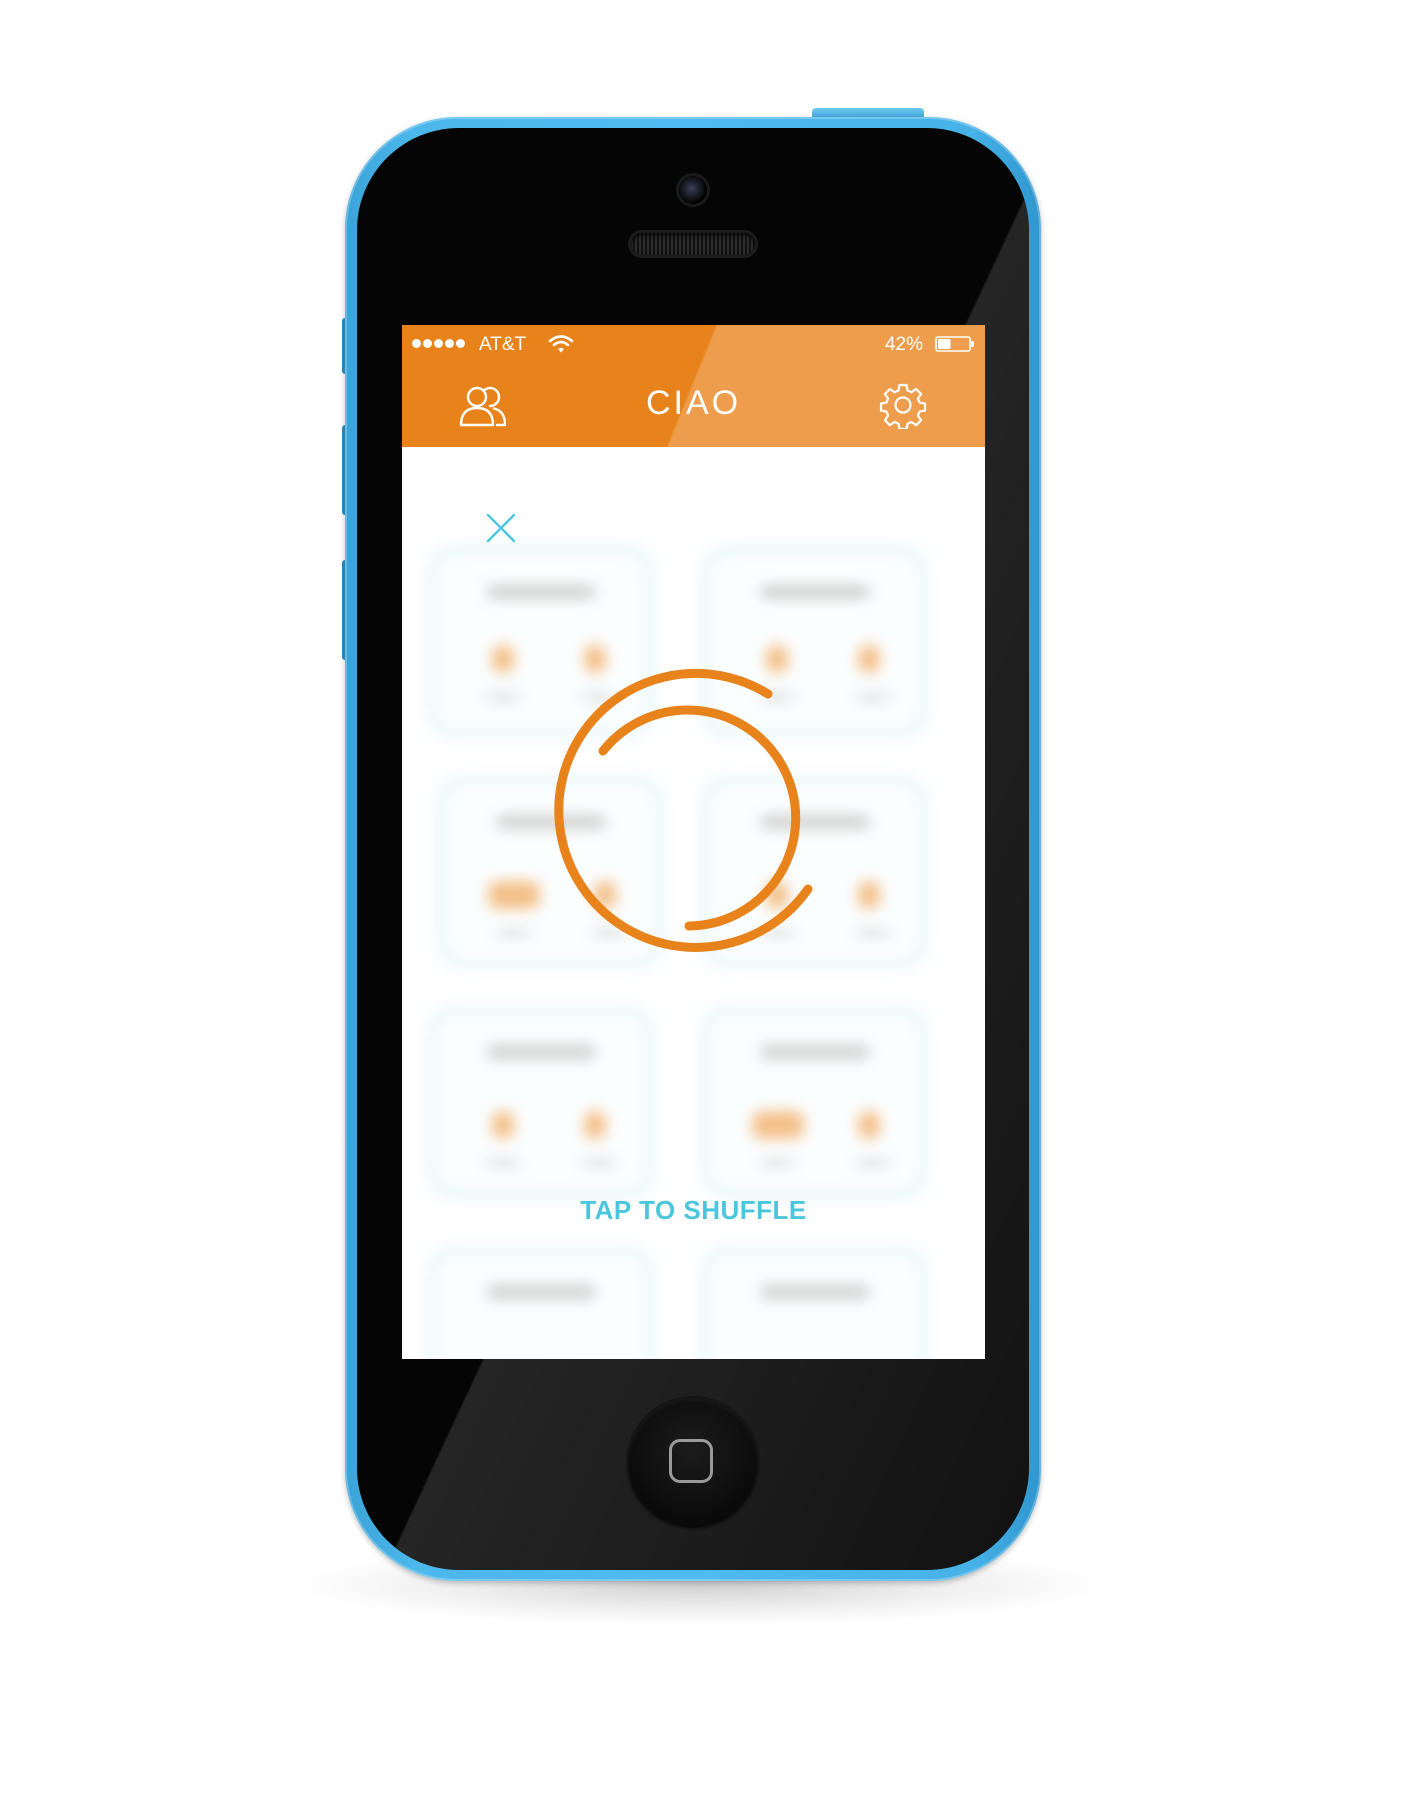 The height and width of the screenshot is (1806, 1401). I want to click on app-header: AT&T 42% CIAO, so click(693, 386).